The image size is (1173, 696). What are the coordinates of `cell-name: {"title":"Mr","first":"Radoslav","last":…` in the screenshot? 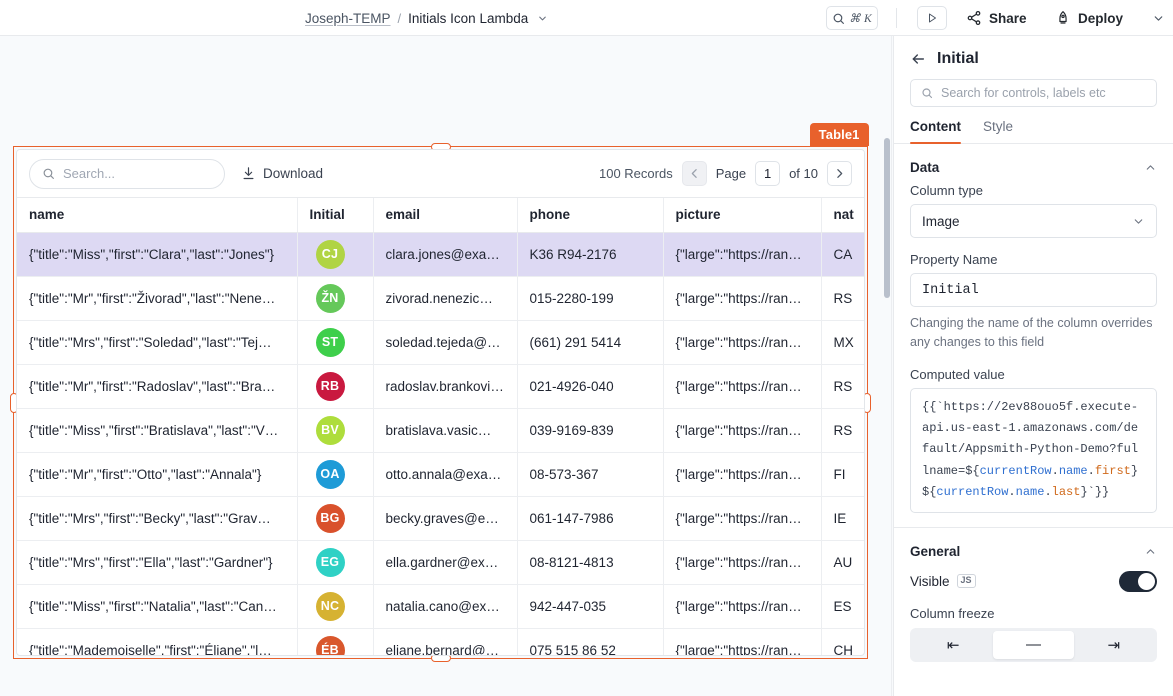 It's located at (157, 386).